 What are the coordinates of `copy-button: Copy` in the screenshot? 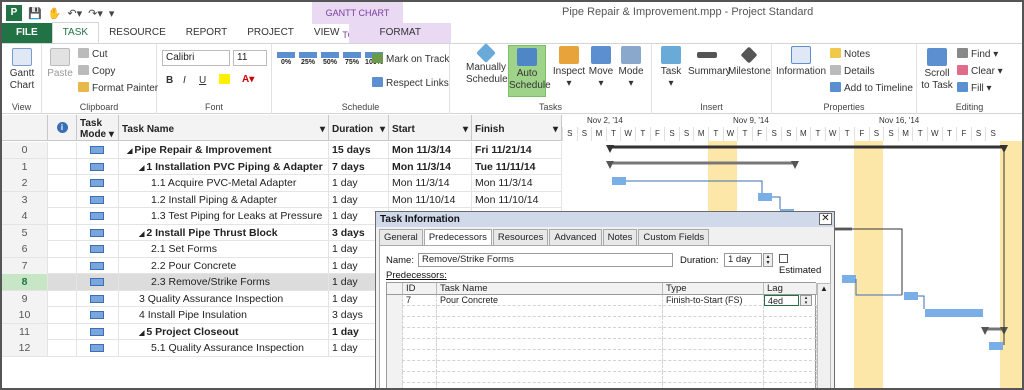 It's located at (96, 71).